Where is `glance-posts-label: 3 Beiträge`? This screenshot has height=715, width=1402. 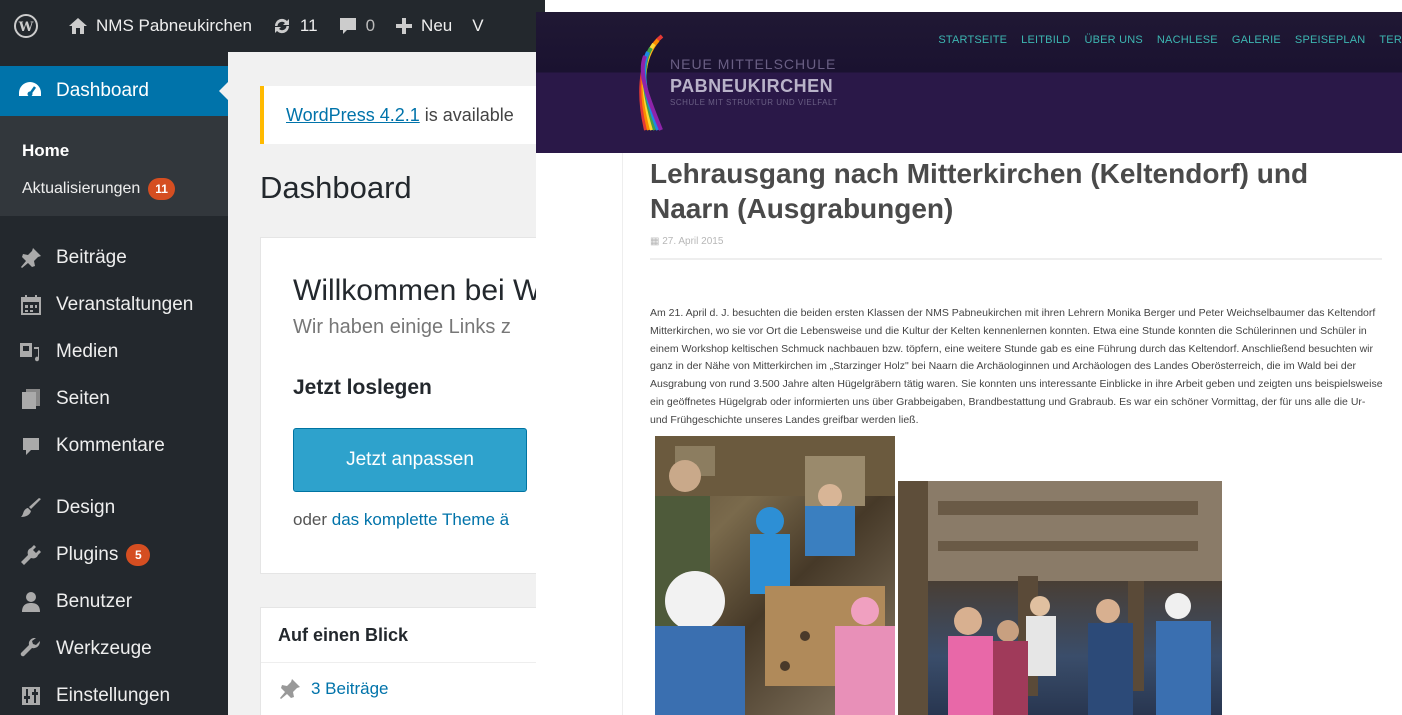
glance-posts-label: 3 Beiträge is located at coordinates (350, 688).